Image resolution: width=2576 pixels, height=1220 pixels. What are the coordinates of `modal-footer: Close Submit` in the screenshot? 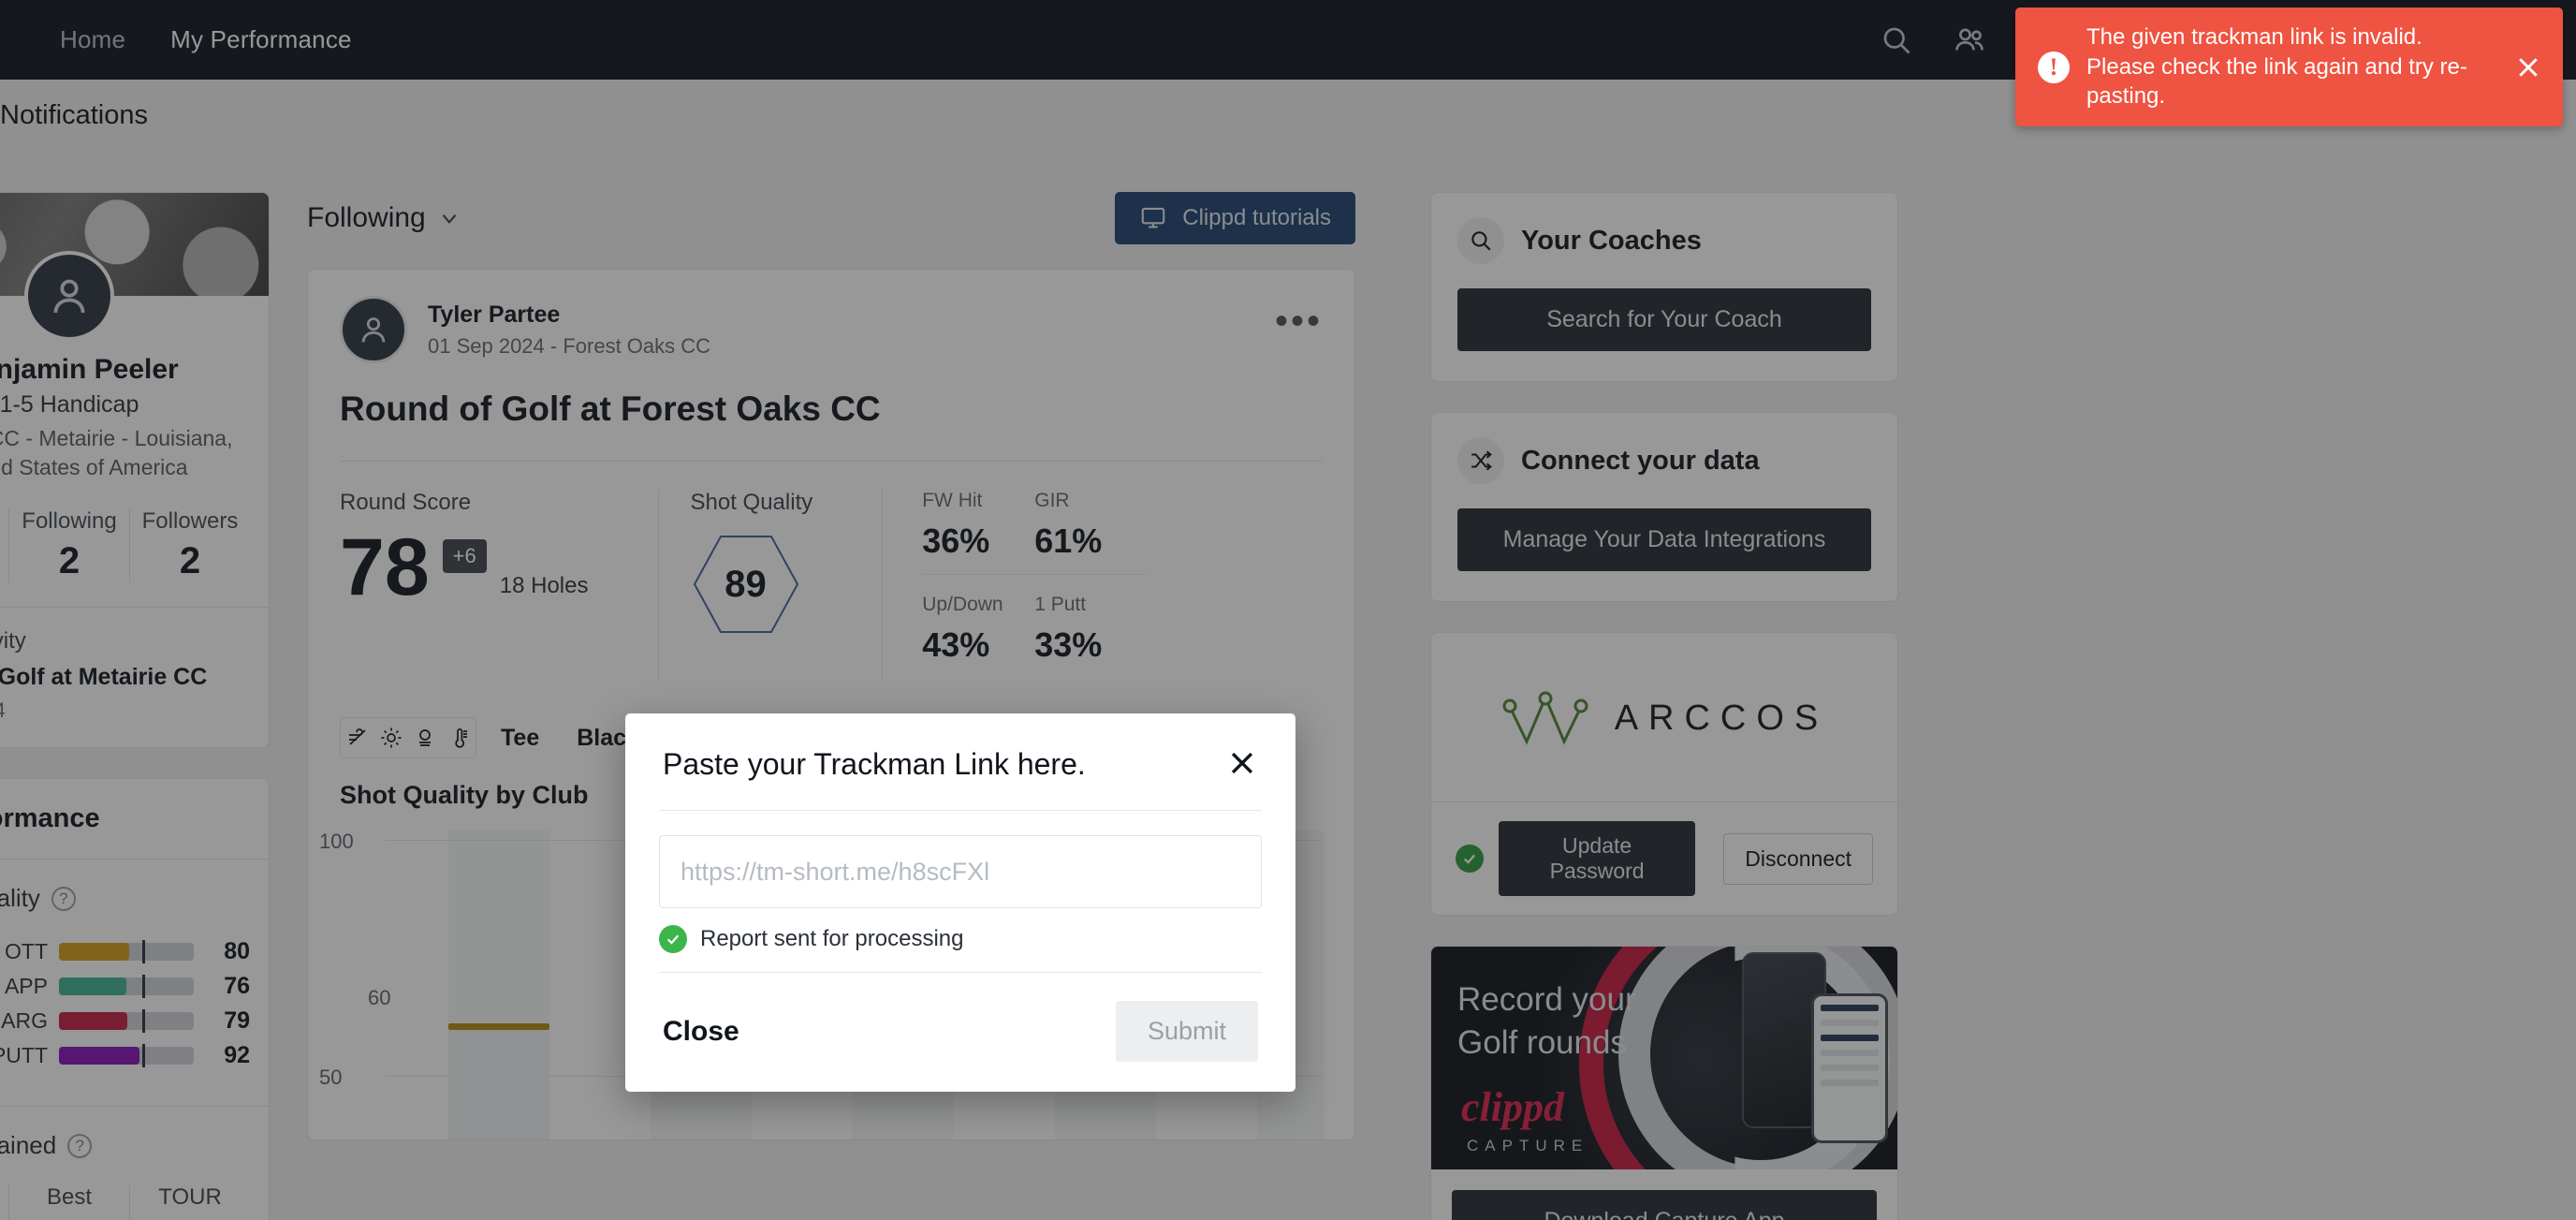 It's located at (960, 1021).